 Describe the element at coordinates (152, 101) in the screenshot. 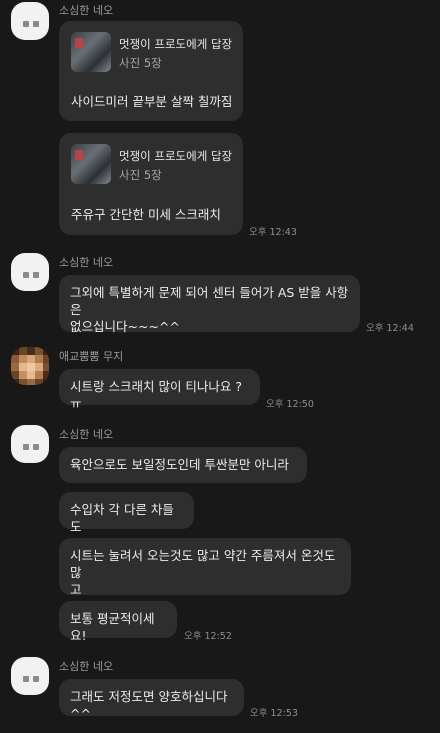

I see `message-text: 사이드미러 끝부분 살짝 칠까짐` at that location.